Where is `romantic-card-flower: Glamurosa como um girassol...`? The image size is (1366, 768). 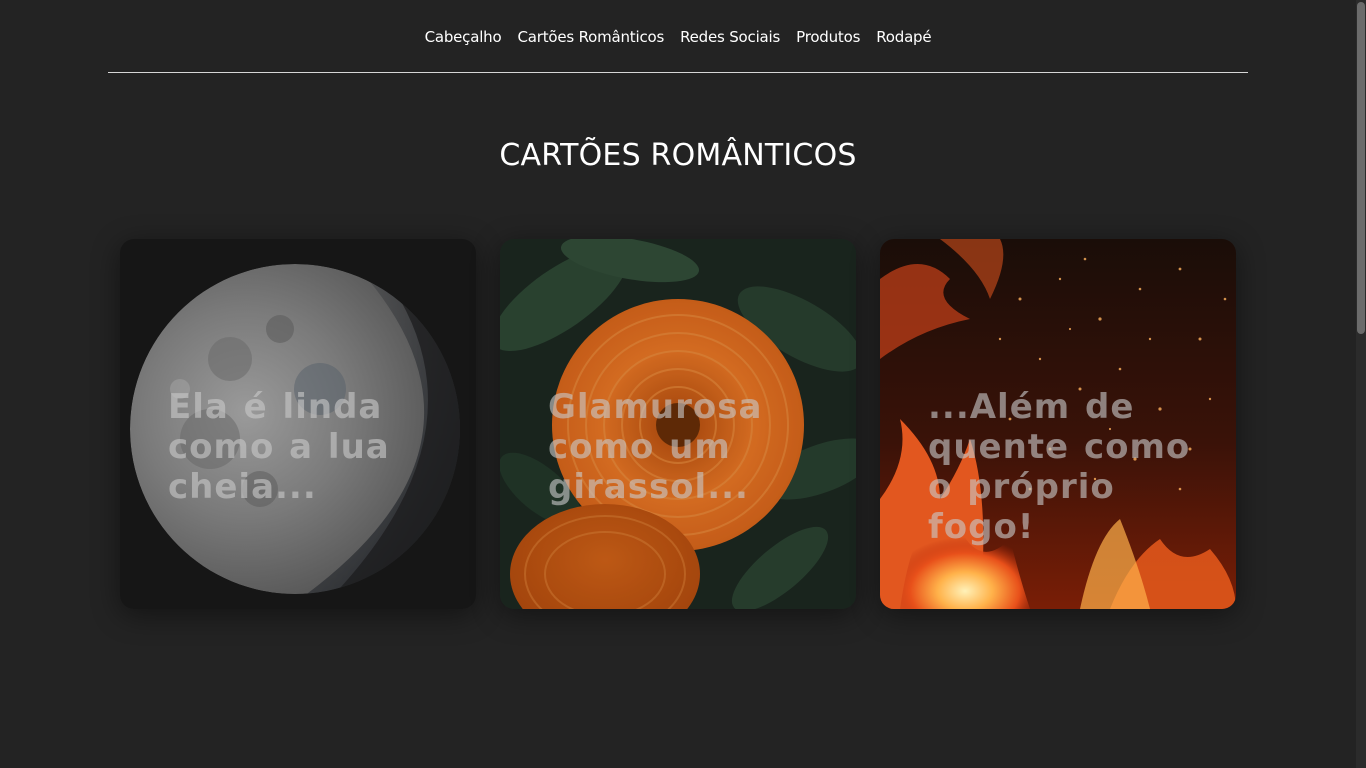
romantic-card-flower: Glamurosa como um girassol... is located at coordinates (678, 424).